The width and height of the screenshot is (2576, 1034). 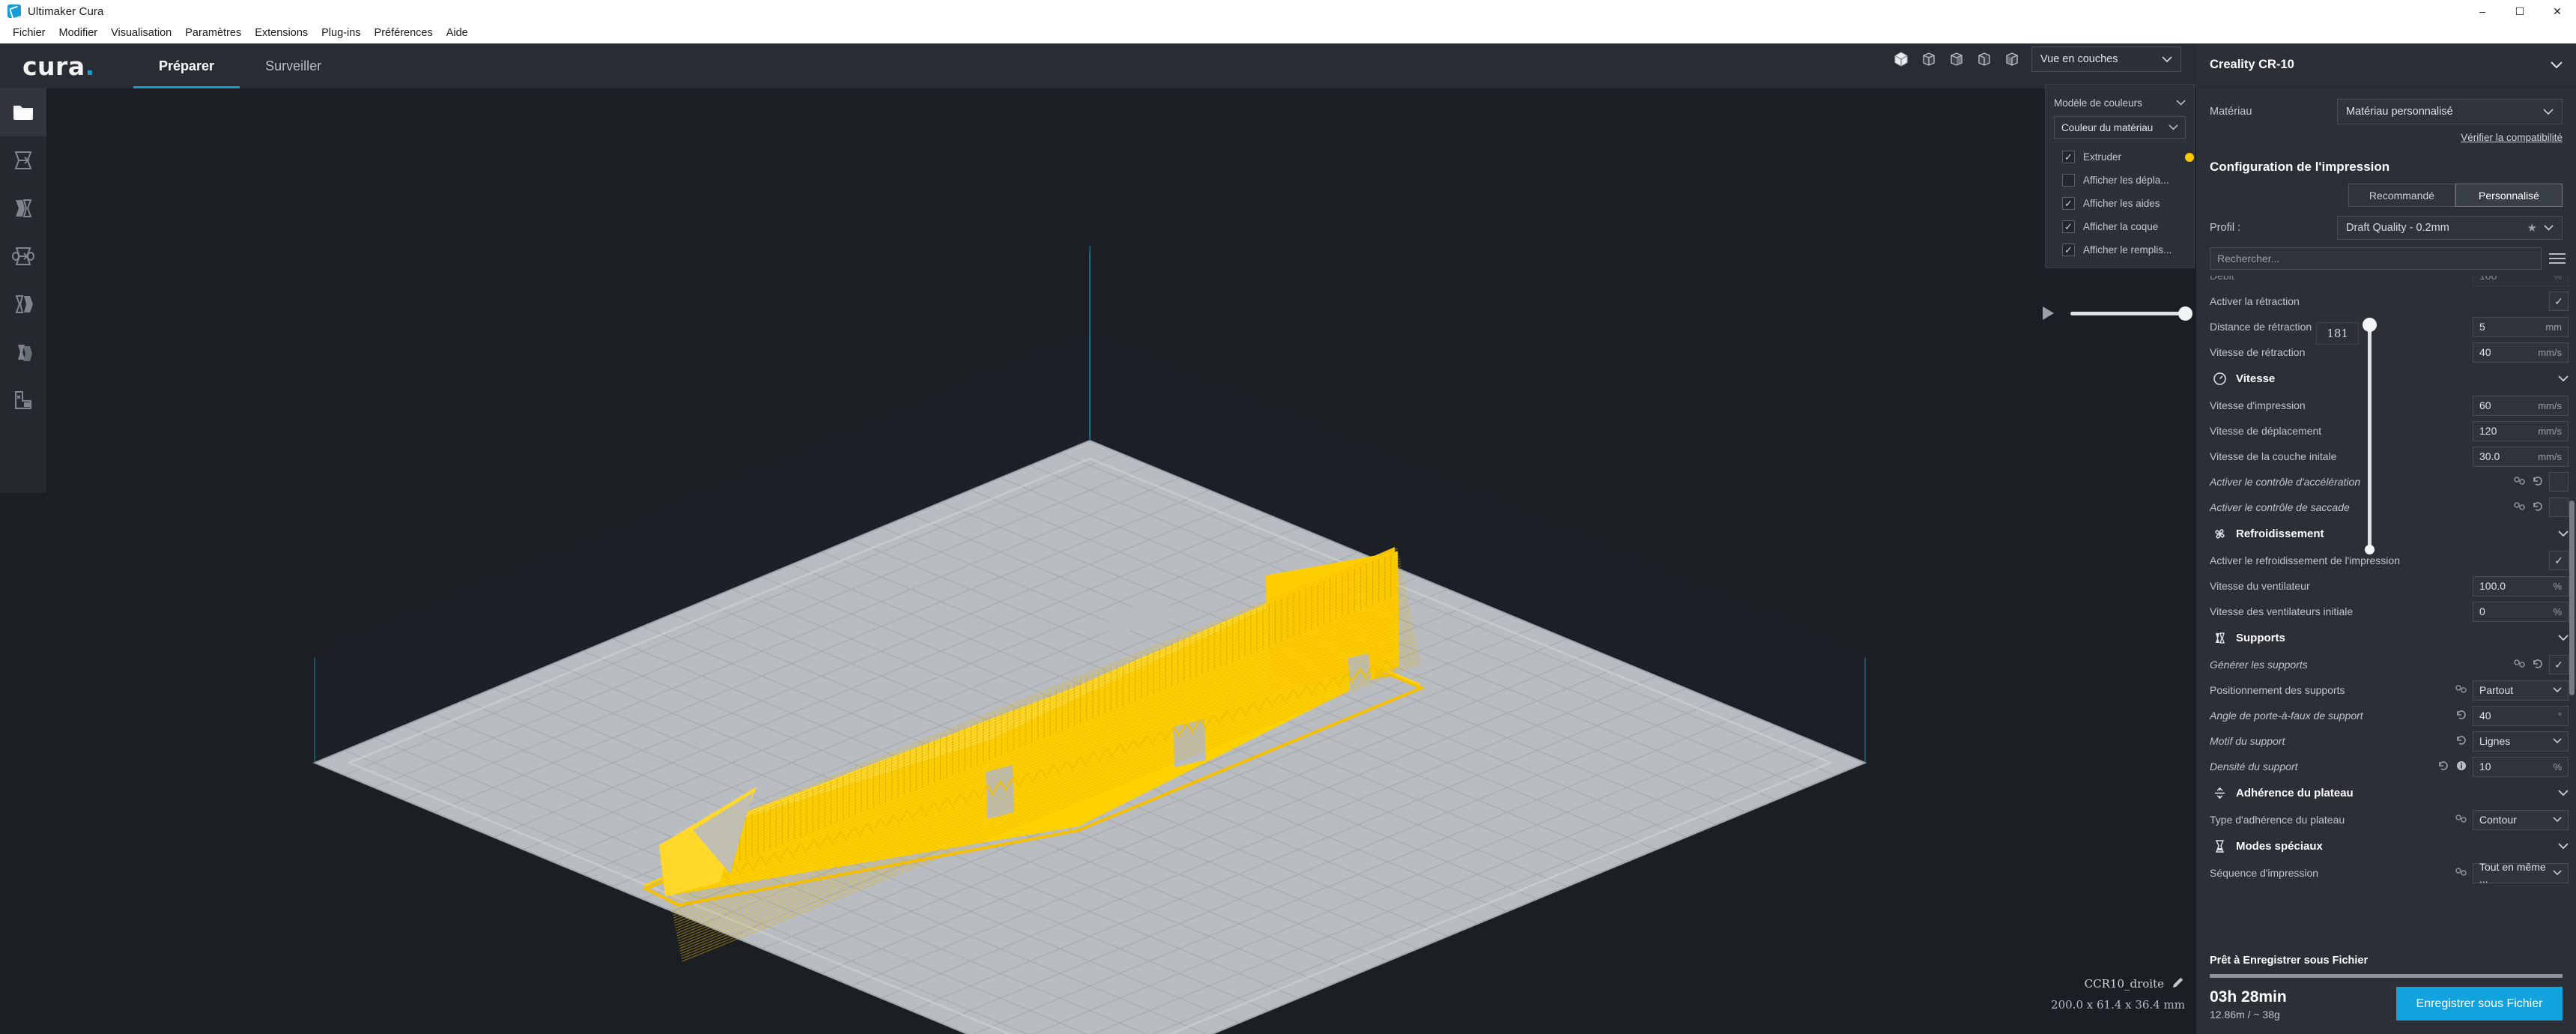 What do you see at coordinates (2521, 690) in the screenshot?
I see `setting-dropdown: Partout` at bounding box center [2521, 690].